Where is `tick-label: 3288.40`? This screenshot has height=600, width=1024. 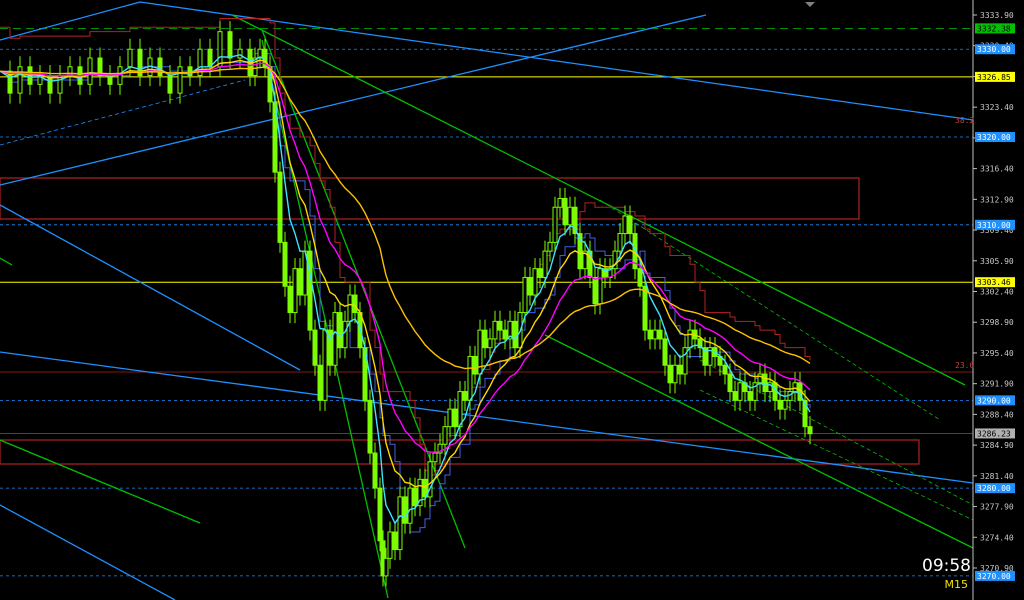
tick-label: 3288.40 is located at coordinates (997, 414).